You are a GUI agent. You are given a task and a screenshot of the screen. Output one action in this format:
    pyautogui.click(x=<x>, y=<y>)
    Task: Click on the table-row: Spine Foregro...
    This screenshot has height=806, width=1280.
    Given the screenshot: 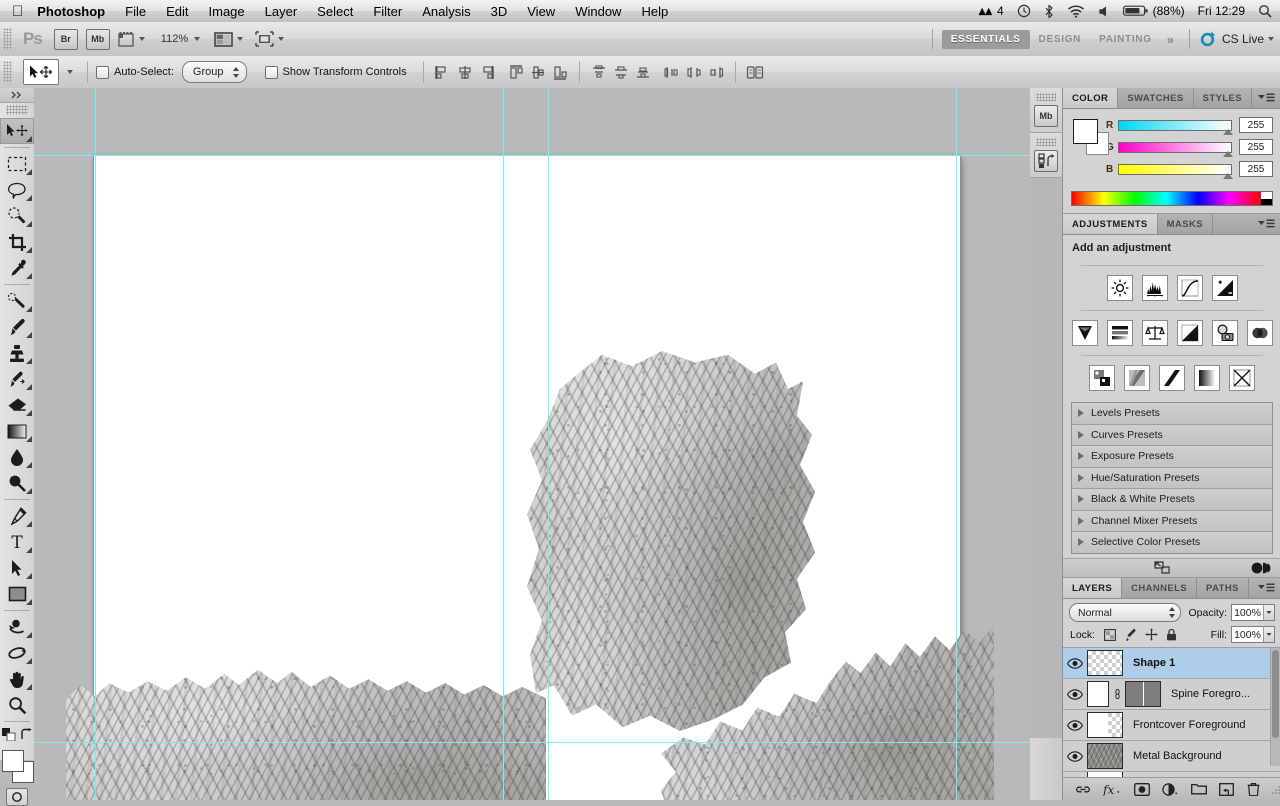 What is the action you would take?
    pyautogui.click(x=1171, y=694)
    